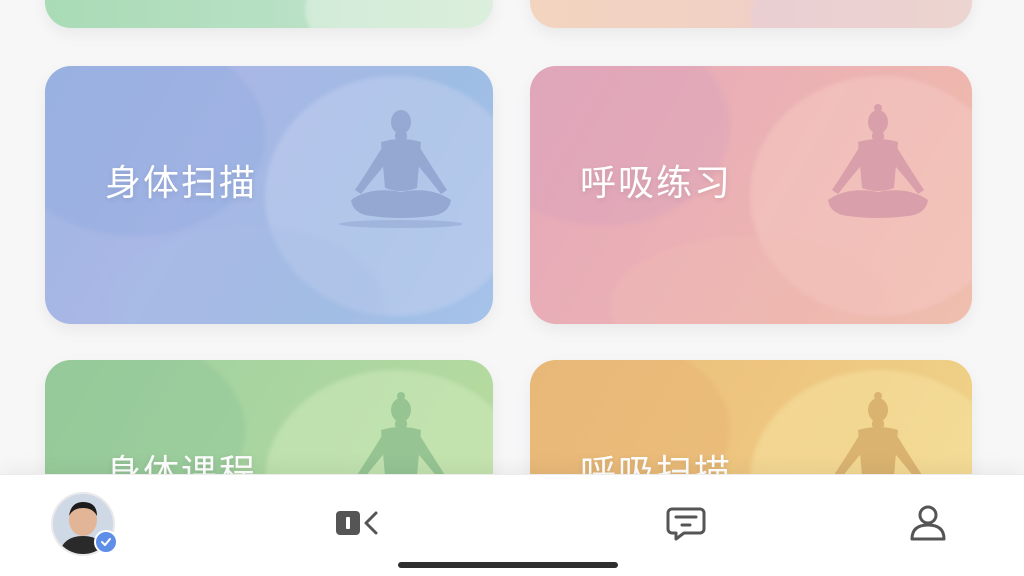 The height and width of the screenshot is (576, 1024). I want to click on video-back-icon, so click(357, 523).